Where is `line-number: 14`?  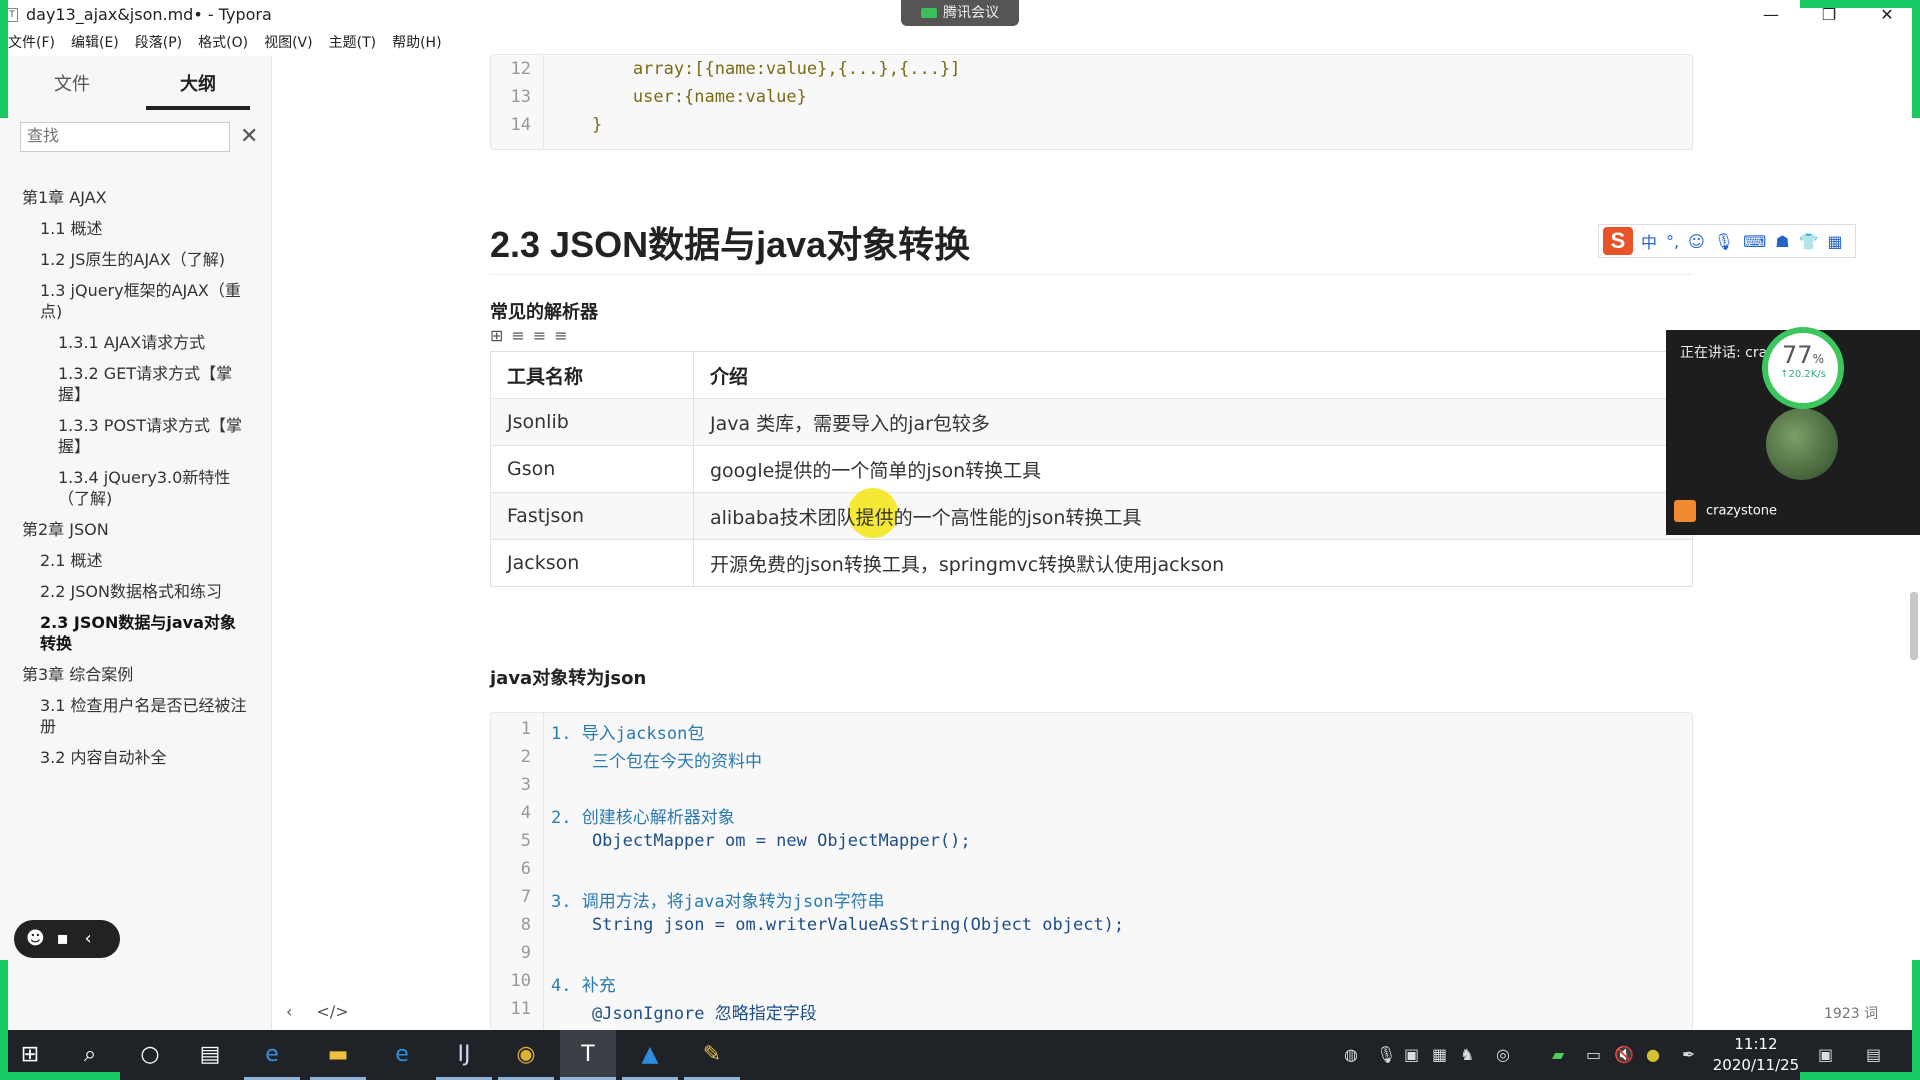
line-number: 14 is located at coordinates (520, 125).